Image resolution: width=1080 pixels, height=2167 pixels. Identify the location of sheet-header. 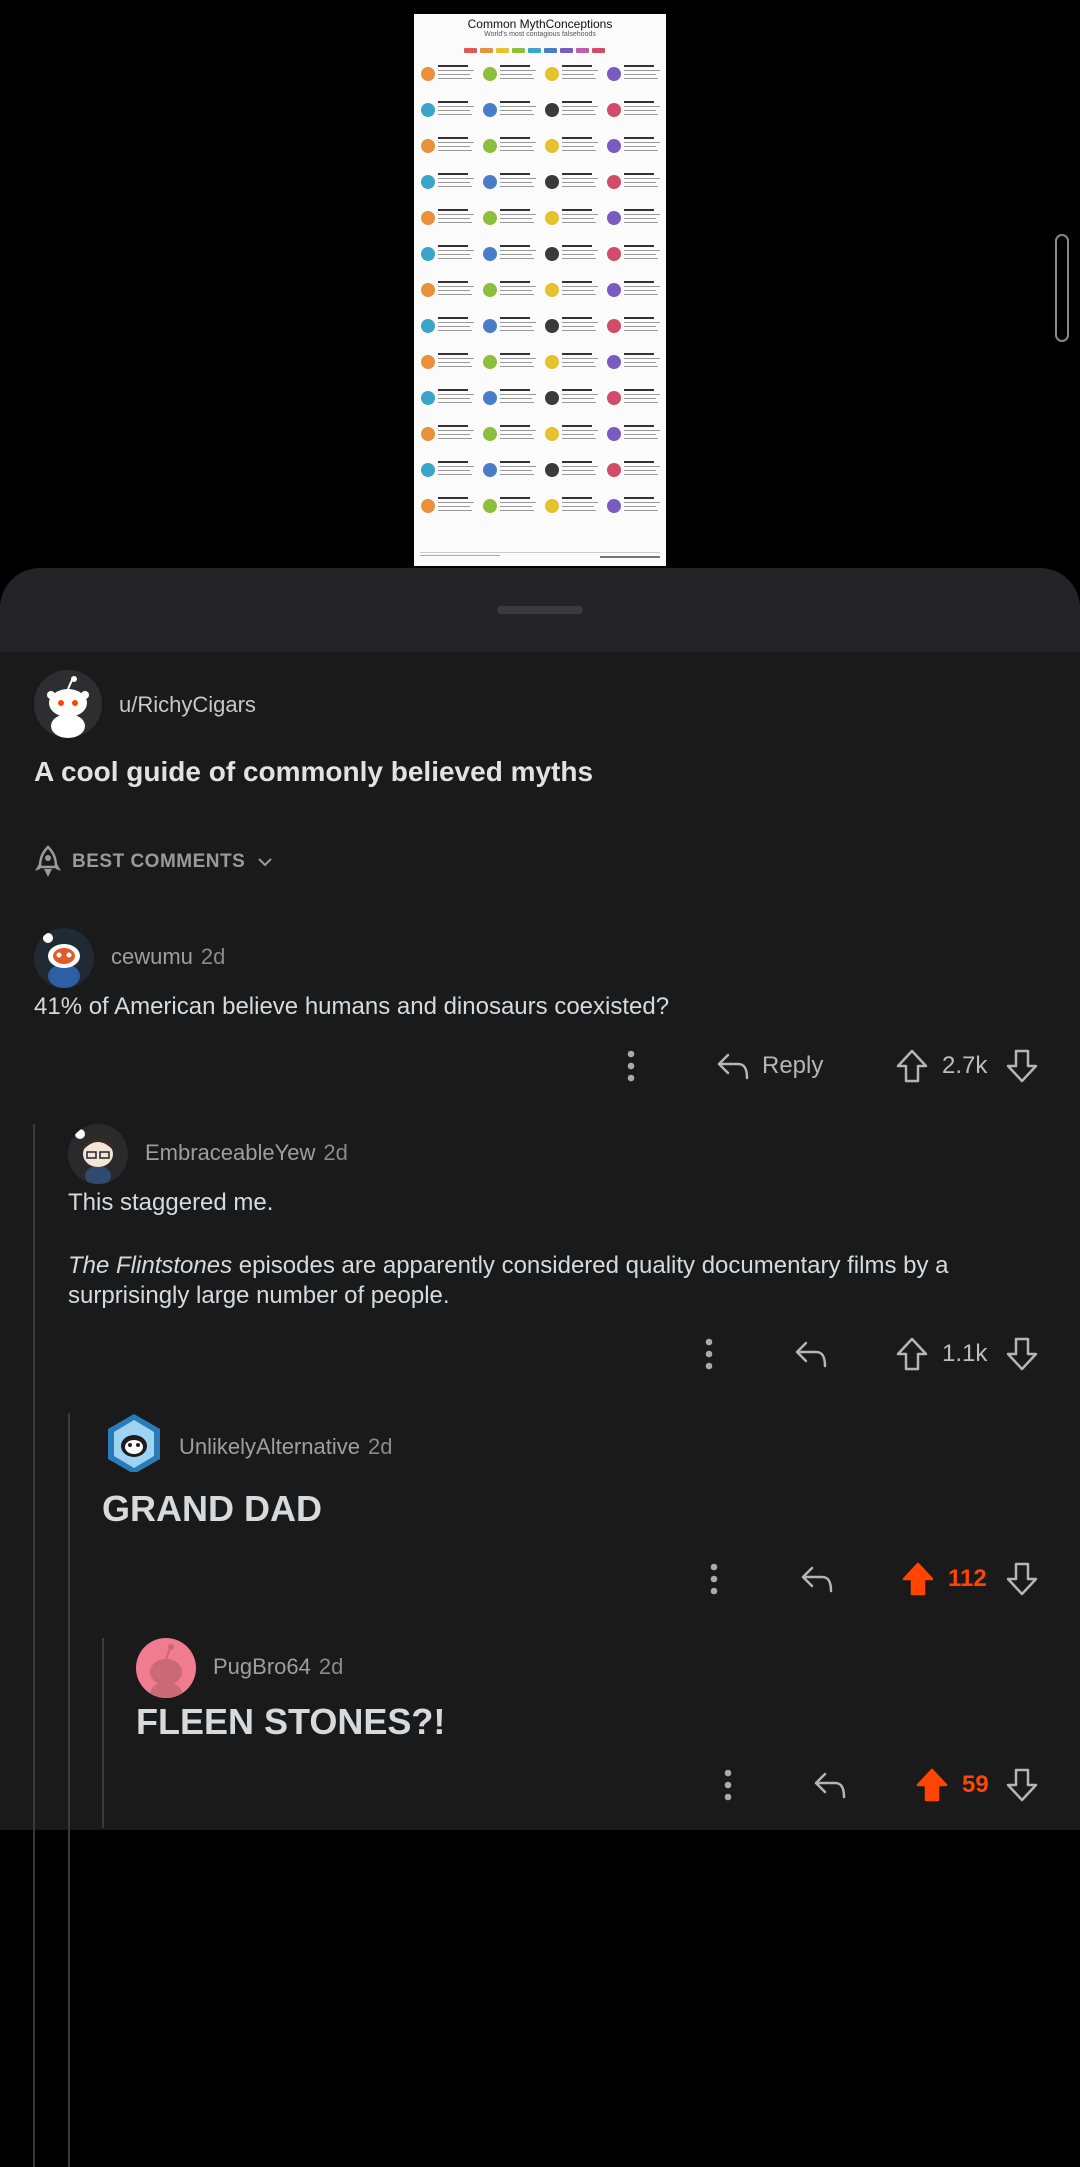
(540, 610).